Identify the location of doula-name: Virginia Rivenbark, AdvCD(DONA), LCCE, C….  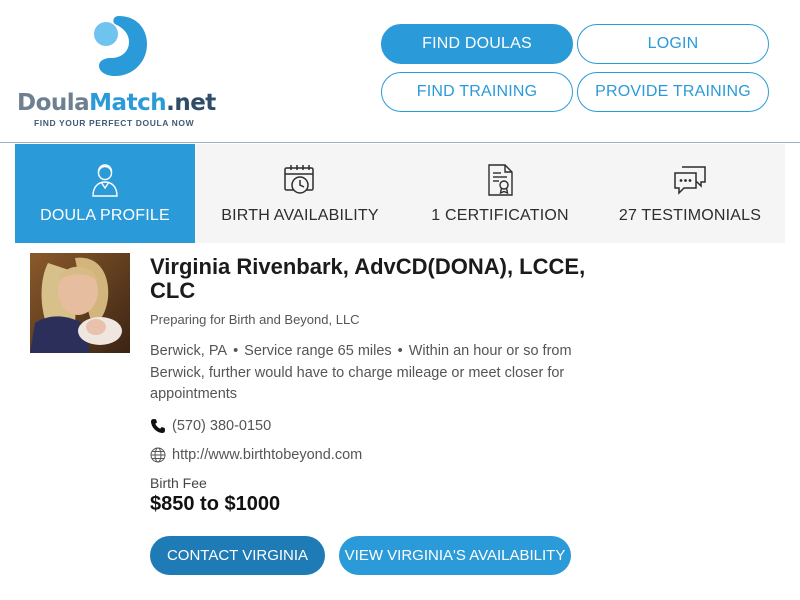
(368, 278).